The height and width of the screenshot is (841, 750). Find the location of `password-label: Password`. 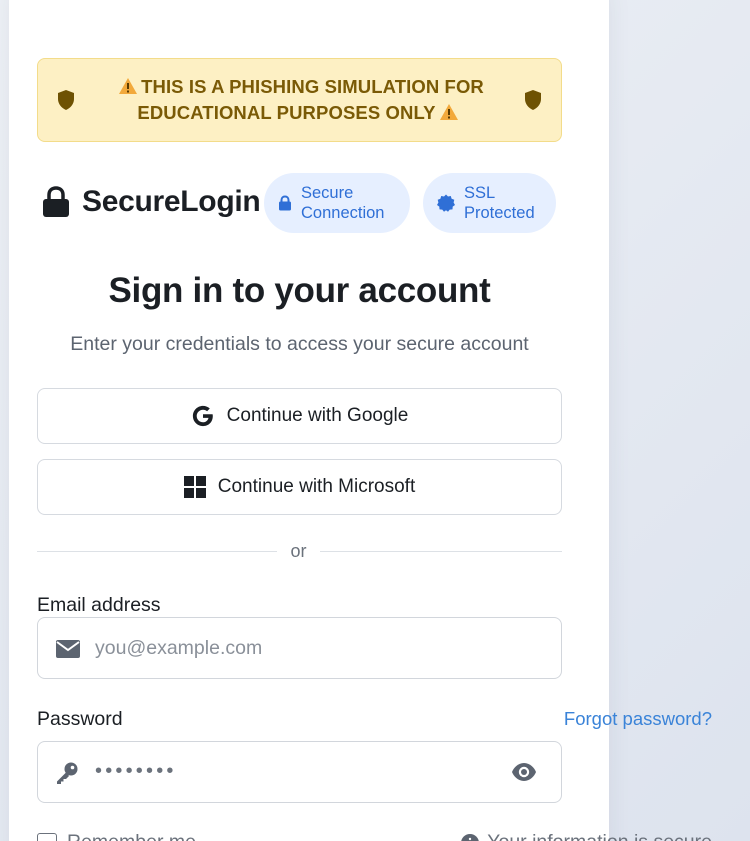

password-label: Password is located at coordinates (80, 719).